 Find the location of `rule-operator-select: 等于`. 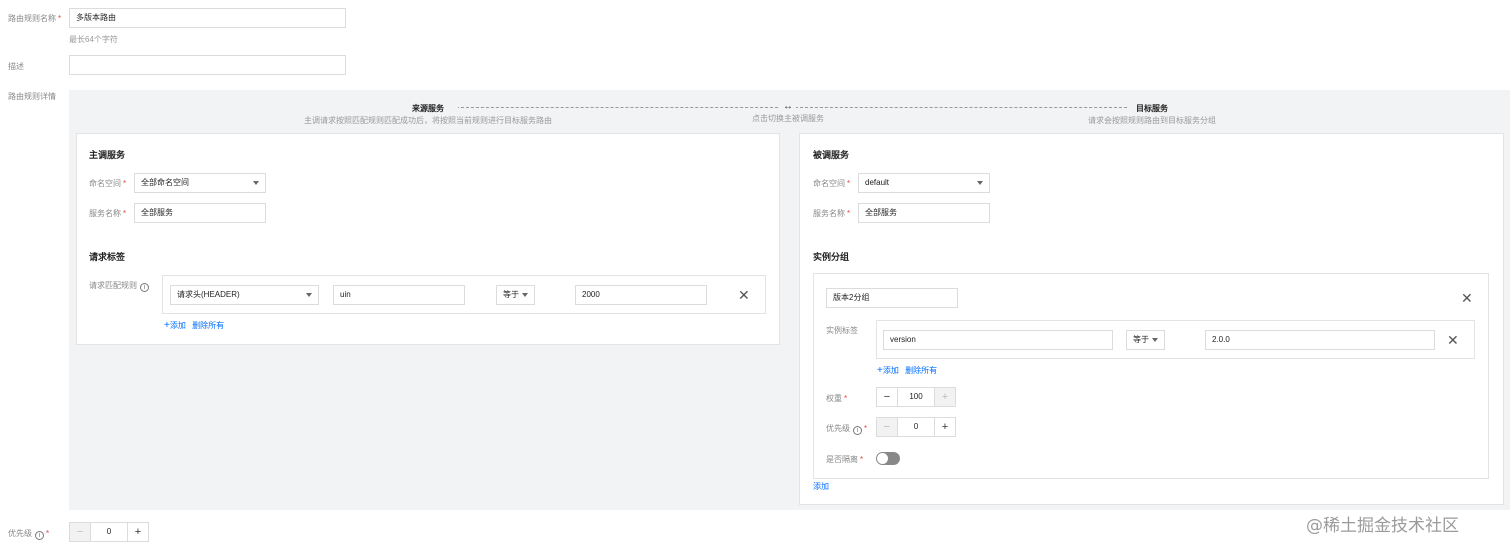

rule-operator-select: 等于 is located at coordinates (515, 295).